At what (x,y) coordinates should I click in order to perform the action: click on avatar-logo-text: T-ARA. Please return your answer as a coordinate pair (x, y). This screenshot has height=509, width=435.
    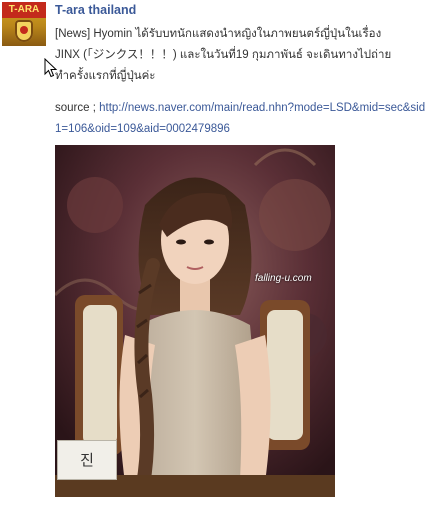
    Looking at the image, I should click on (24, 10).